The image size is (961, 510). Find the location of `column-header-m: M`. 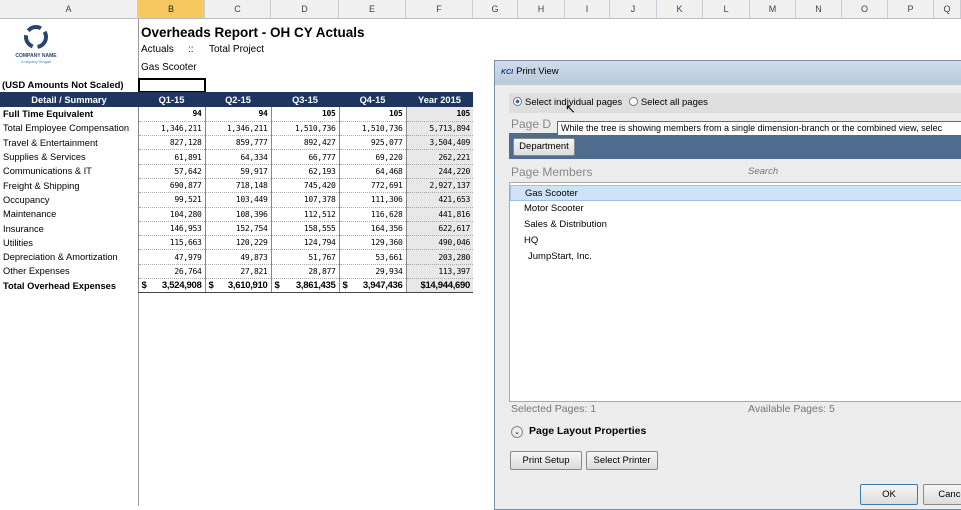

column-header-m: M is located at coordinates (773, 9).